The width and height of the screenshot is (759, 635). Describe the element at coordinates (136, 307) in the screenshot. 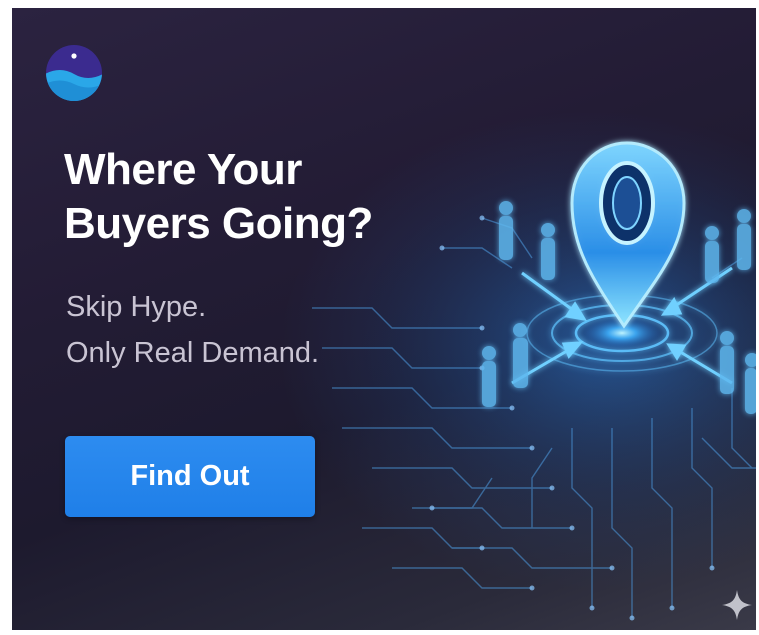

I see `subhead-line-1: Skip Hype.` at that location.